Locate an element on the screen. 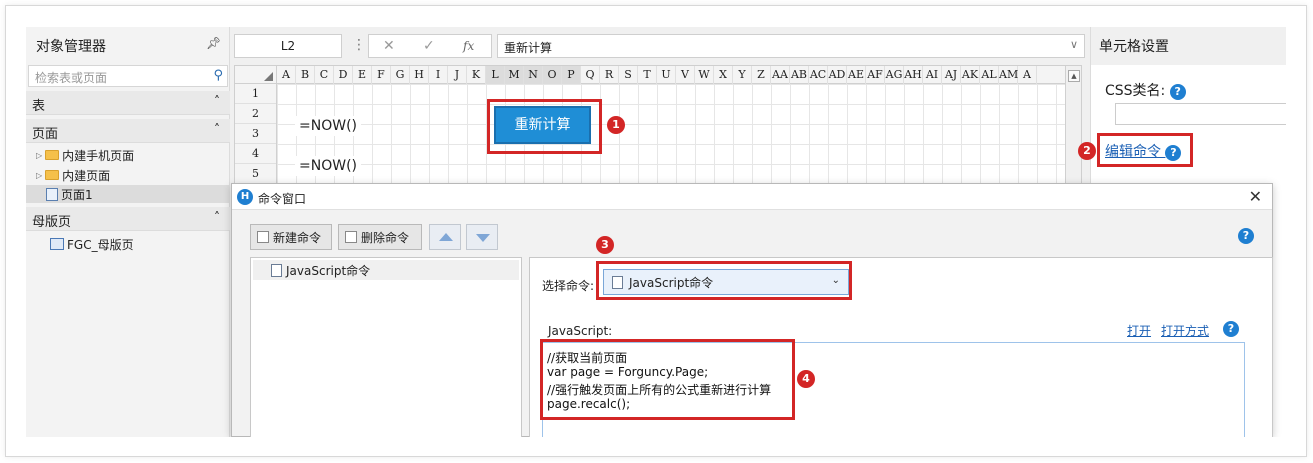  select-command-label: 选择命令: is located at coordinates (568, 286).